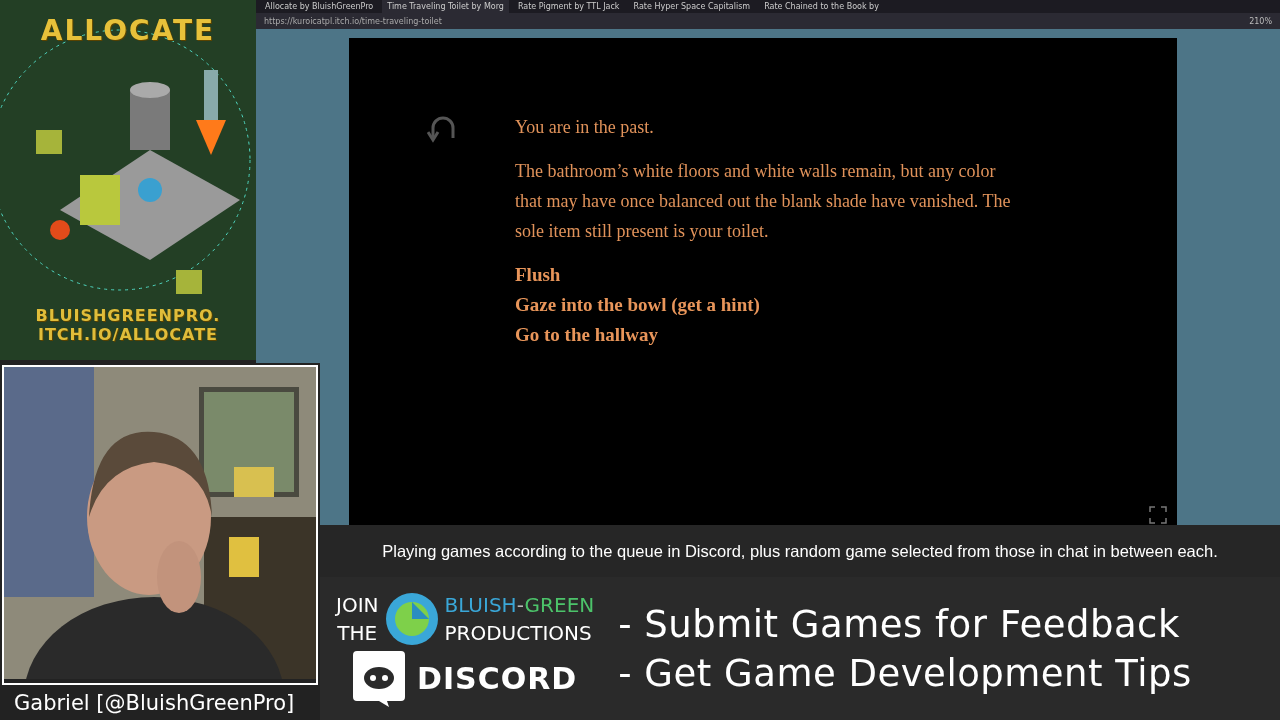  What do you see at coordinates (753, 21) in the screenshot?
I see `address-bar: https://kuroicatpl.itch.io/time-traveling-toilet` at bounding box center [753, 21].